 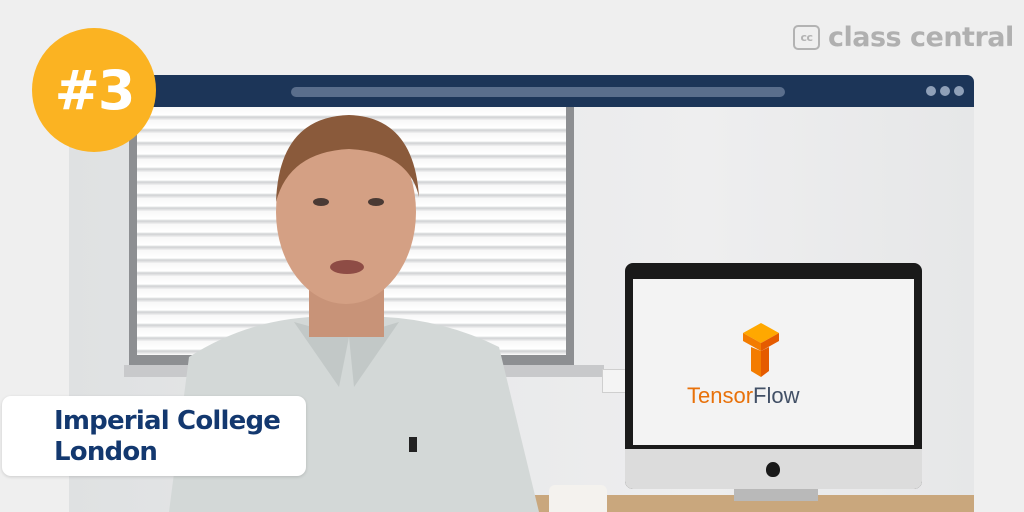 What do you see at coordinates (538, 92) in the screenshot?
I see `address-bar` at bounding box center [538, 92].